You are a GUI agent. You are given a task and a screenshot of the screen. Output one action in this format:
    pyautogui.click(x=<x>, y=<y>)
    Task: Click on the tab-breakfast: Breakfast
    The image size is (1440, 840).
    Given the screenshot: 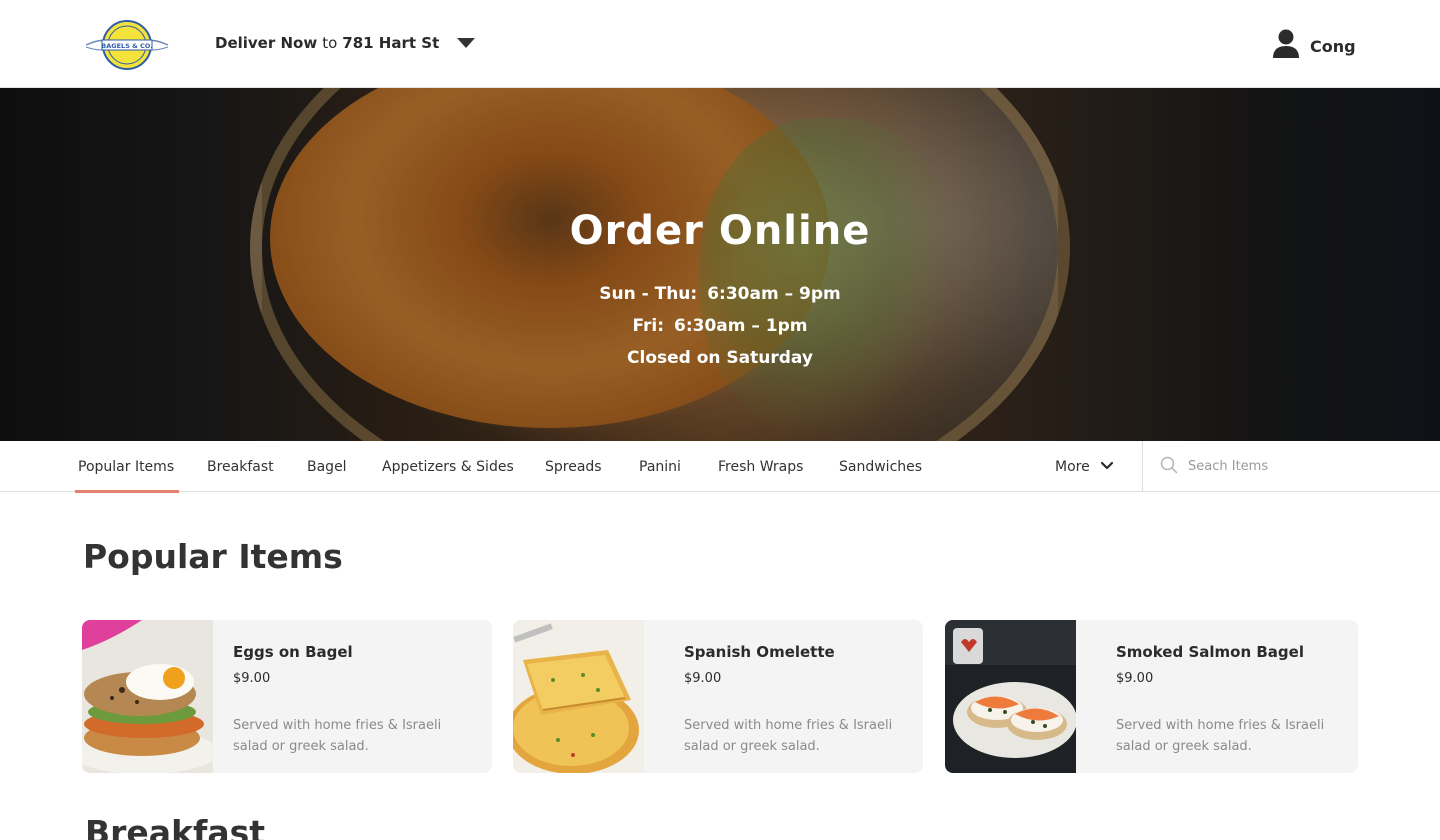 What is the action you would take?
    pyautogui.click(x=240, y=466)
    